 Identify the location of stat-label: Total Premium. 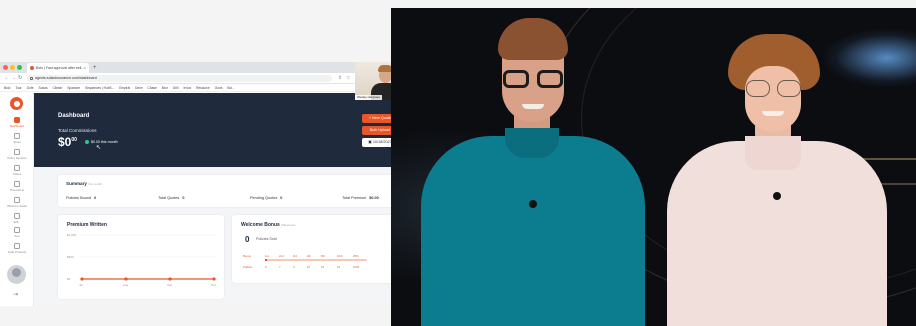
(354, 198).